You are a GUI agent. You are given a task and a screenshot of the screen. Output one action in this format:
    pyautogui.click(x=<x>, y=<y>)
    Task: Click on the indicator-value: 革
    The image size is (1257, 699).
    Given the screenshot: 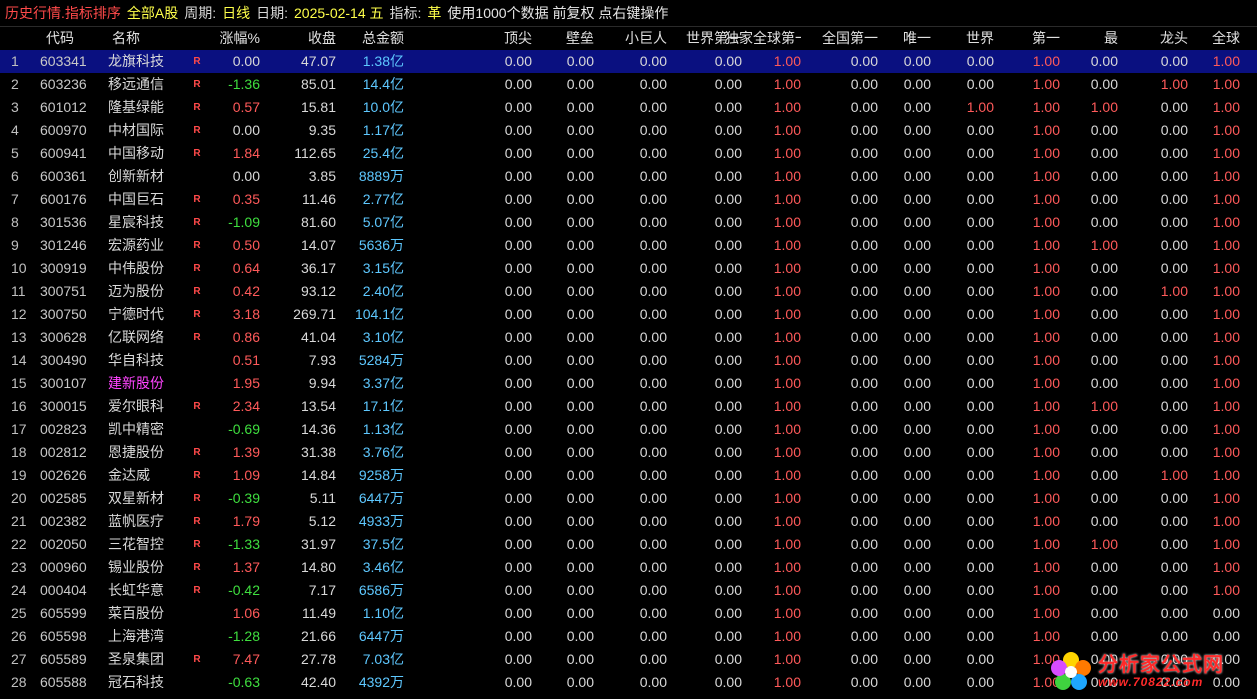 What is the action you would take?
    pyautogui.click(x=434, y=13)
    